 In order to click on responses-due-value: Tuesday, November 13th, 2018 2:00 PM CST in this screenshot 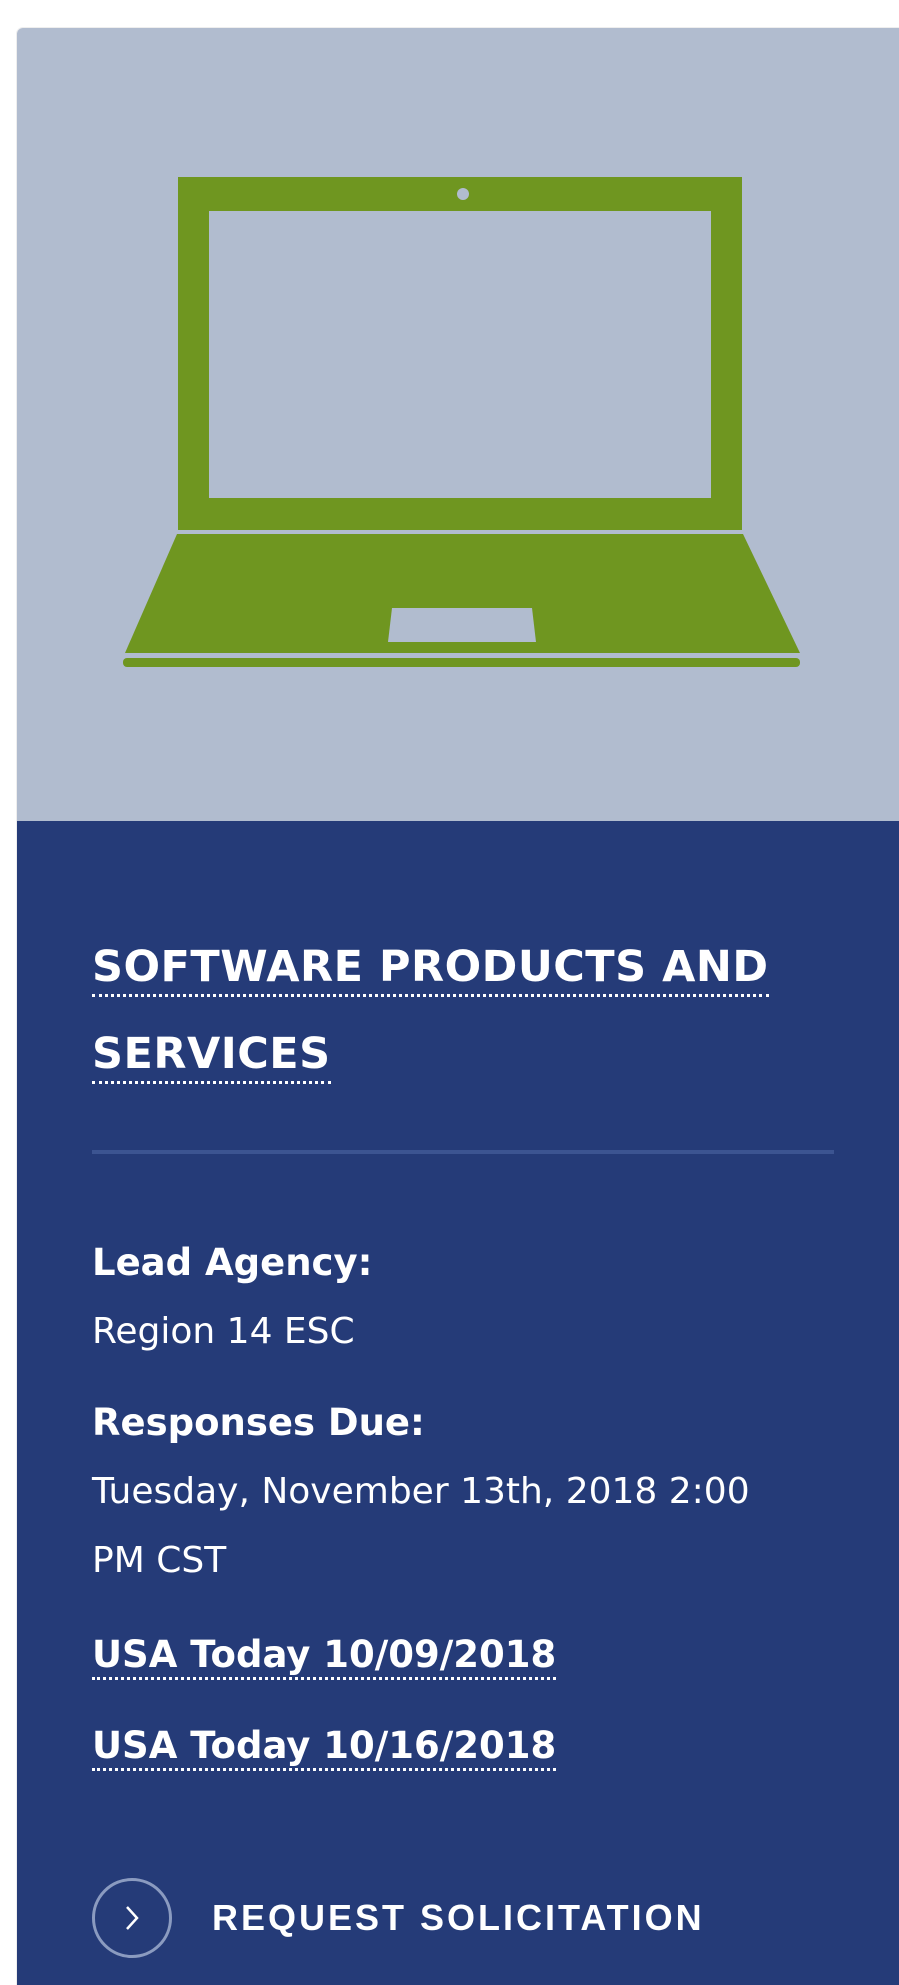, I will do `click(421, 1526)`.